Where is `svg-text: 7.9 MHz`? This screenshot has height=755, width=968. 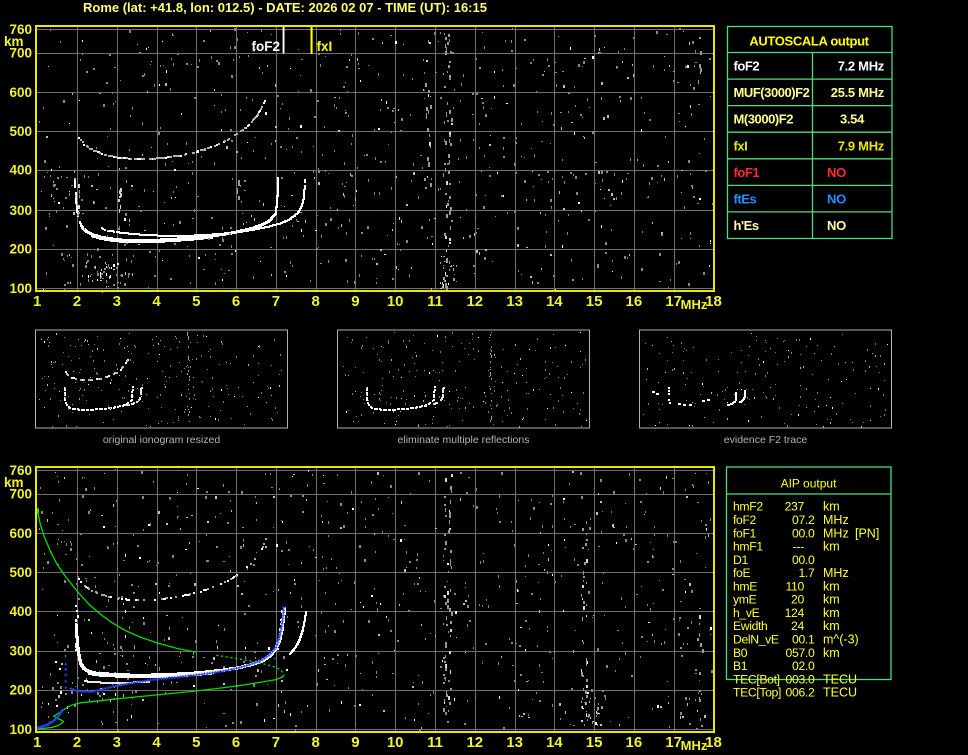
svg-text: 7.9 MHz is located at coordinates (861, 145).